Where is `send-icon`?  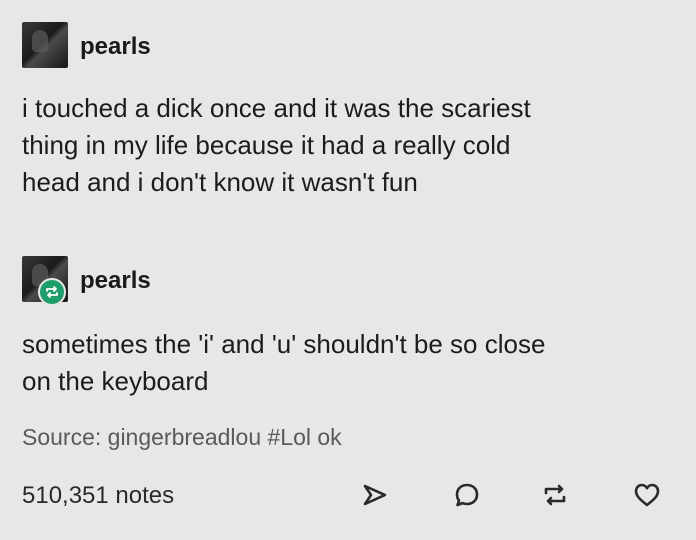 send-icon is located at coordinates (375, 495).